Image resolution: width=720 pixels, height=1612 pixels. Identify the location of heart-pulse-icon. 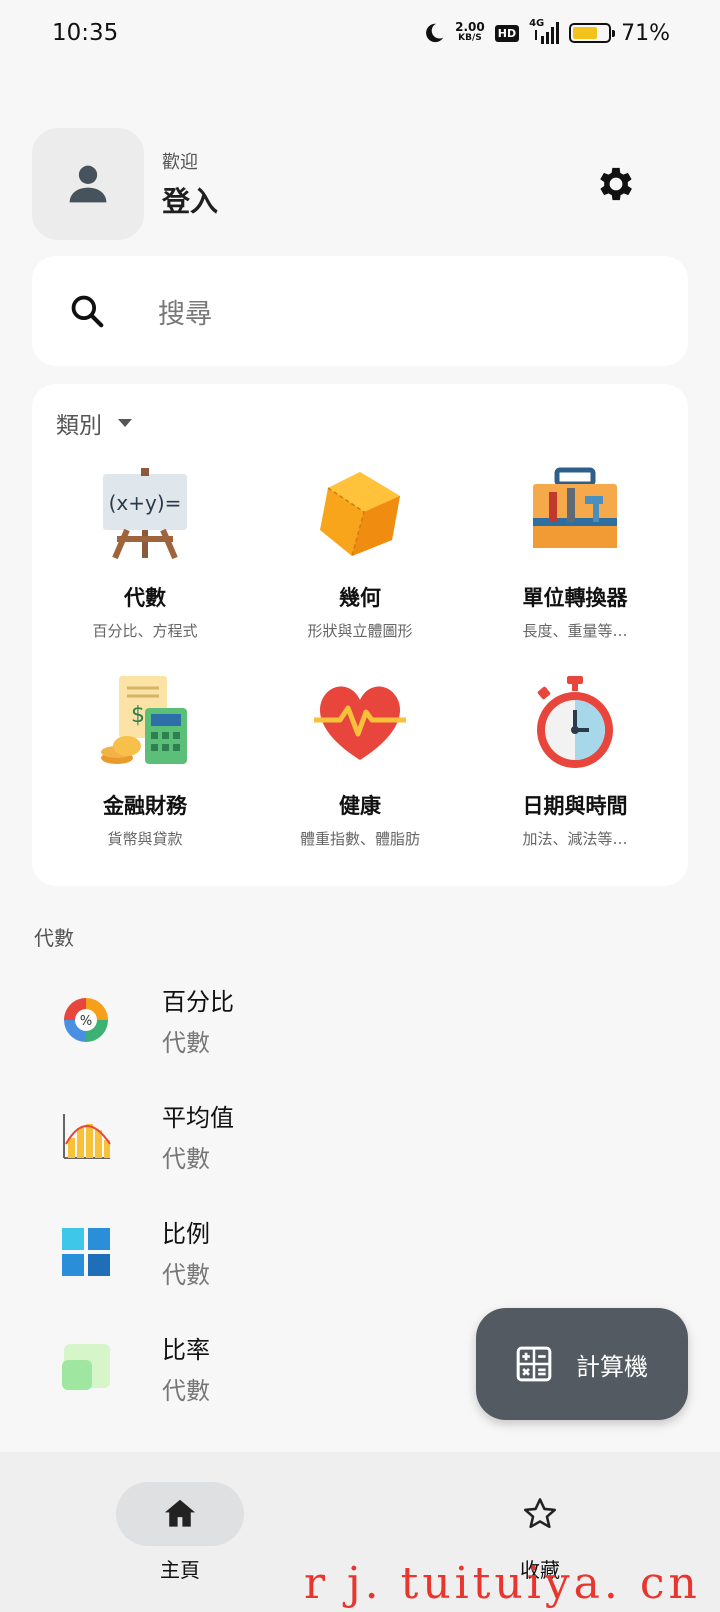
(360, 723).